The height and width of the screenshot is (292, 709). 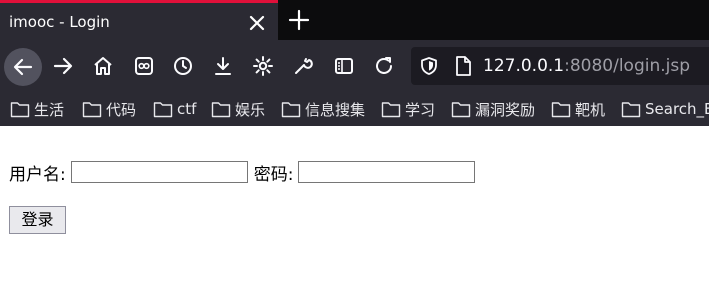 I want to click on bookmark-folder: 漏洞奖励, so click(x=493, y=109).